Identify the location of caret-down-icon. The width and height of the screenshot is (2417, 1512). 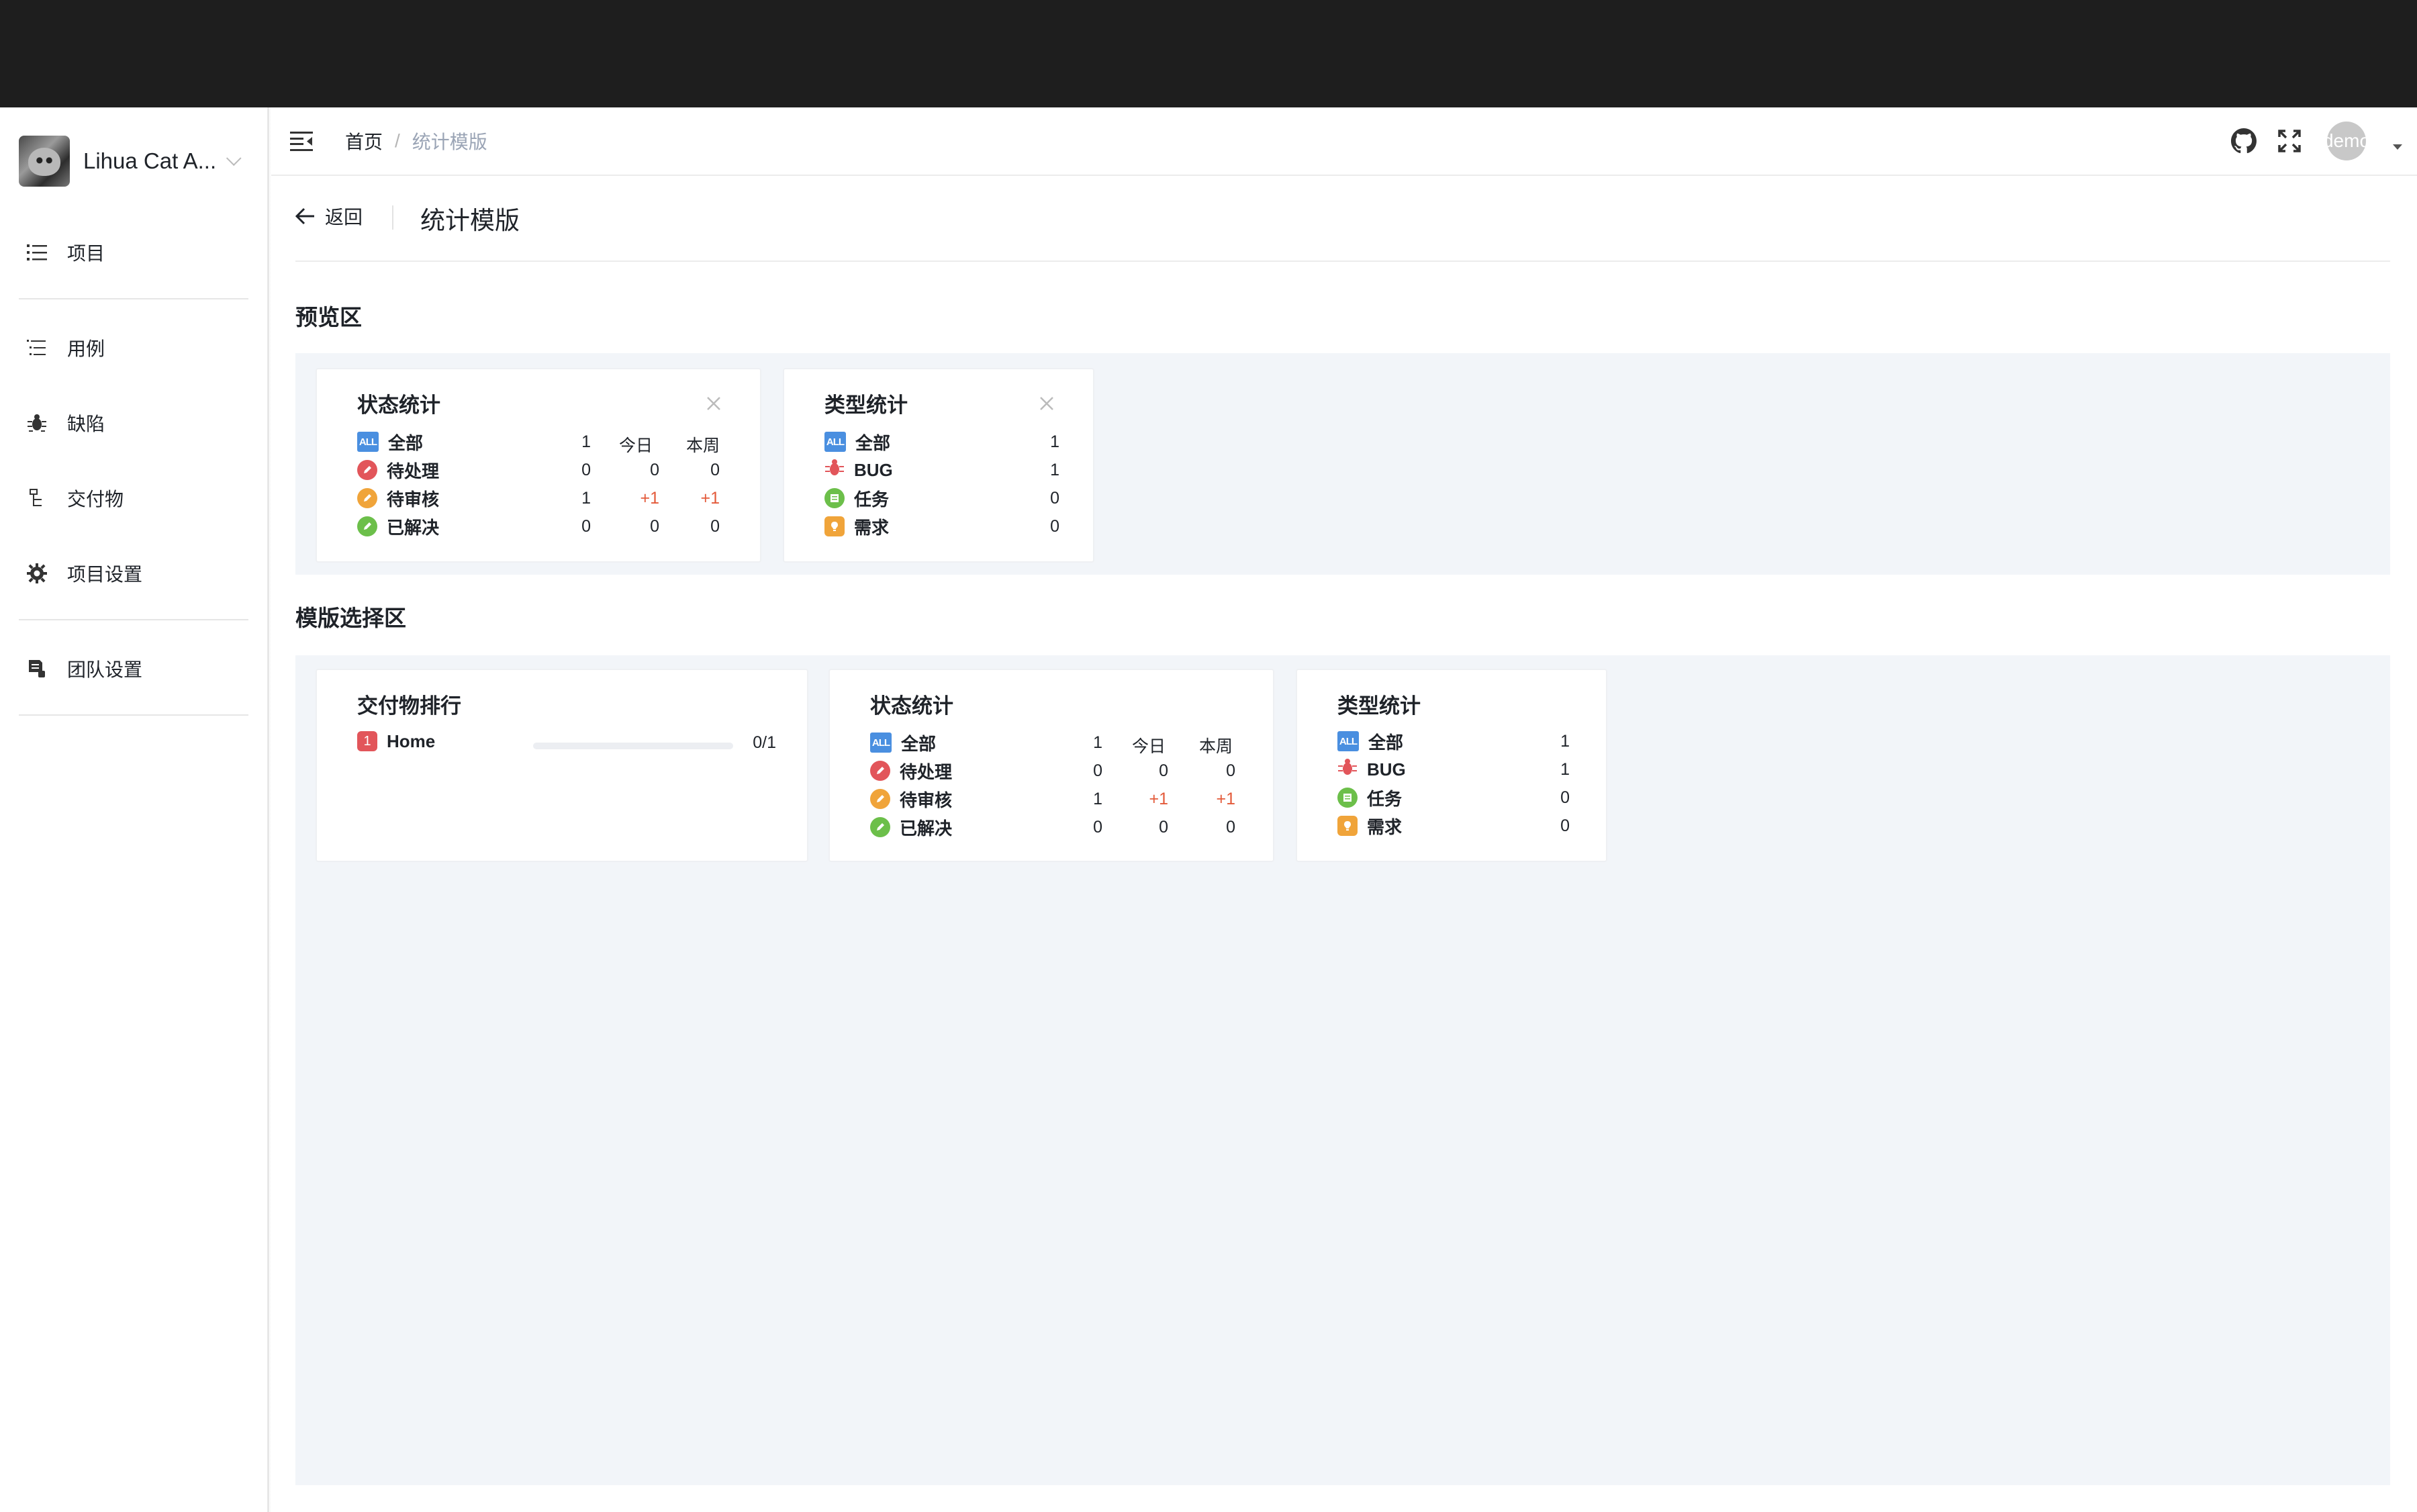
(2398, 147).